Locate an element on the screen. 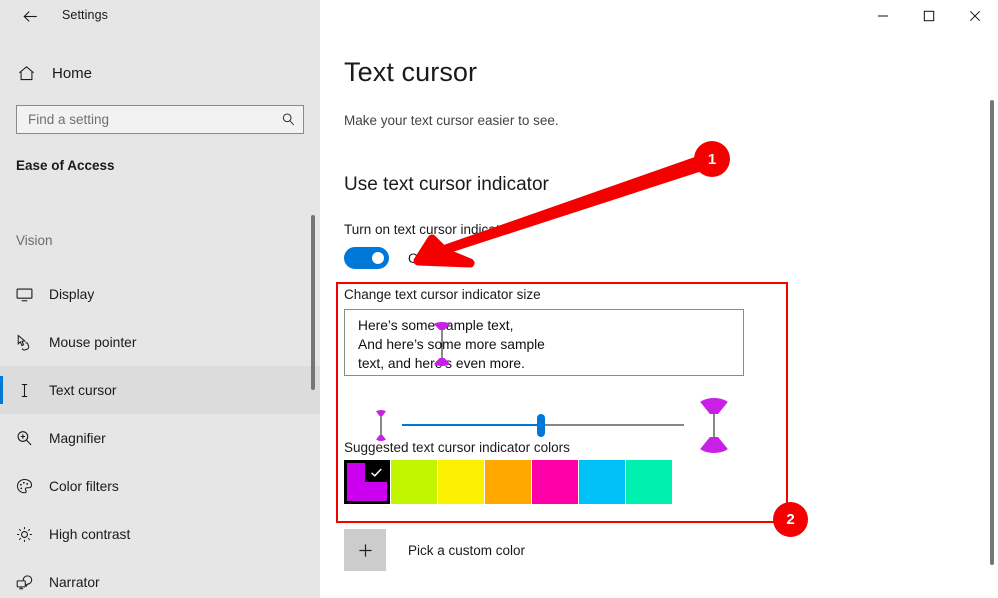 This screenshot has width=998, height=598. sidebar-item-label: Text cursor is located at coordinates (83, 390).